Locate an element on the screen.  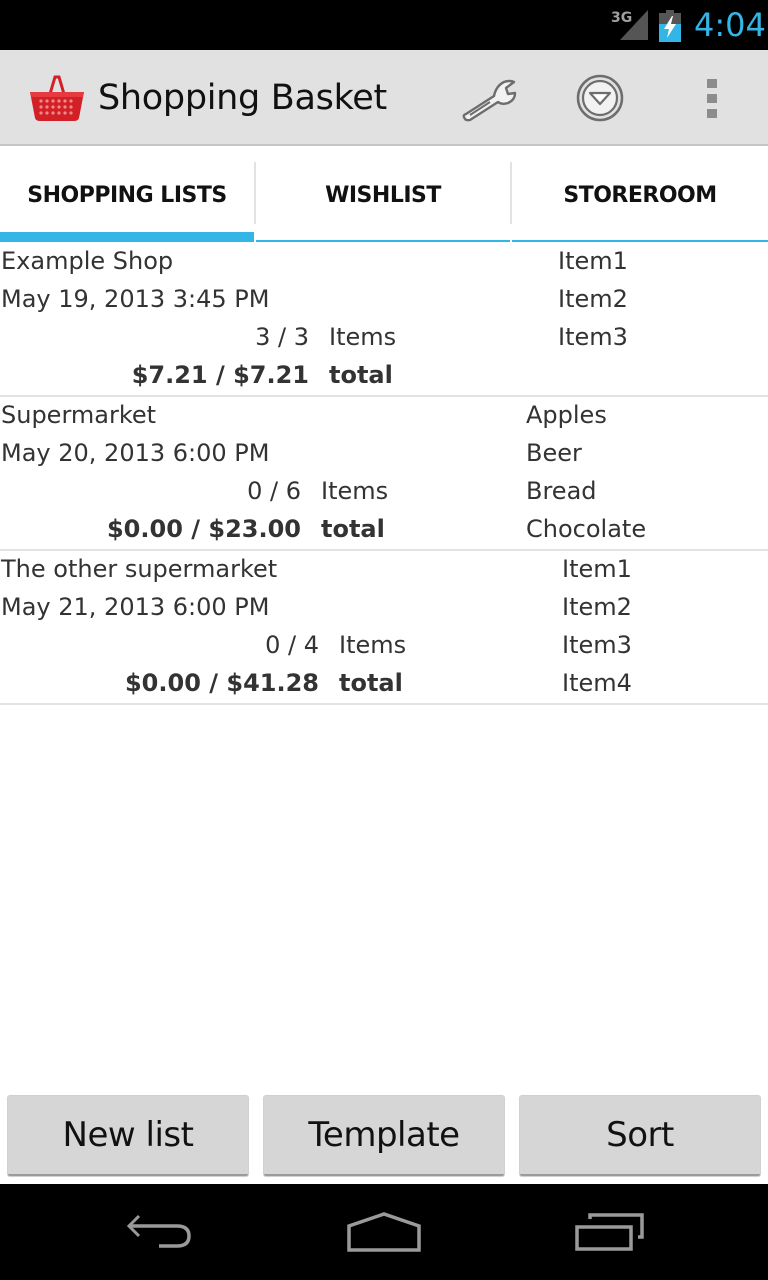
new-list-button: New list is located at coordinates (128, 1136).